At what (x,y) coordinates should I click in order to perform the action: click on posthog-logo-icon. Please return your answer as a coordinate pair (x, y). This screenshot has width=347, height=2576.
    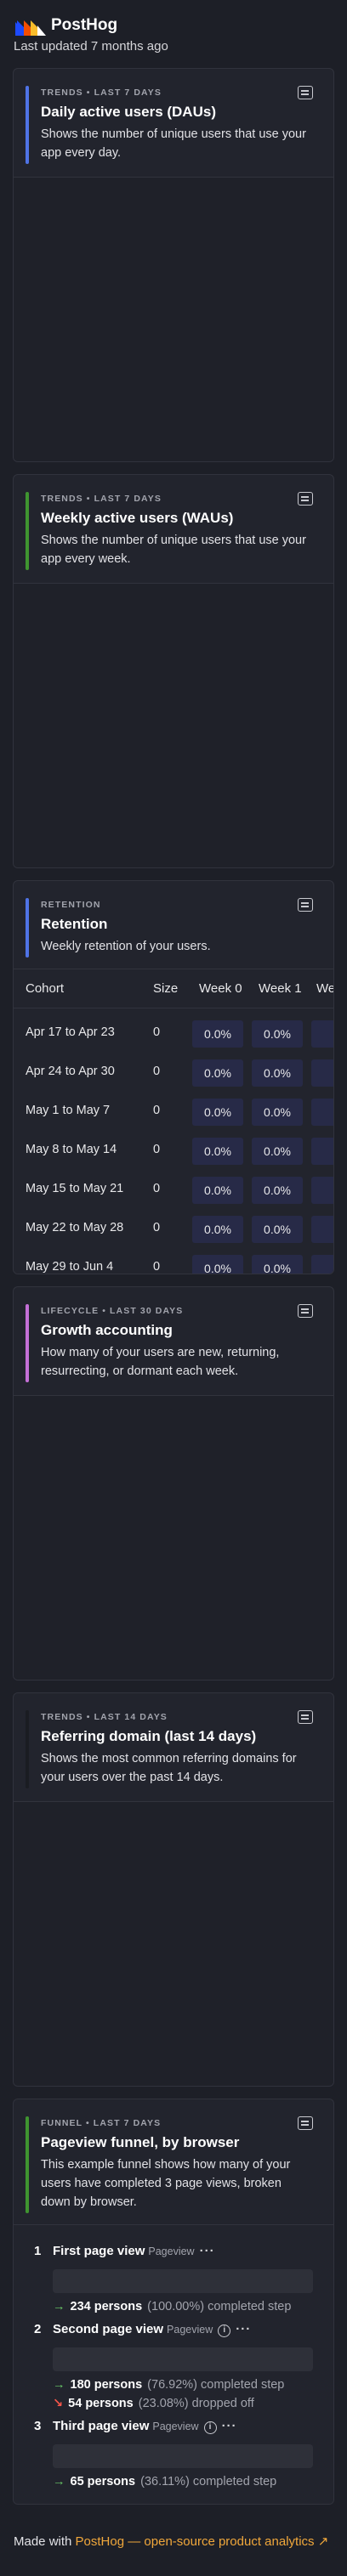
    Looking at the image, I should click on (30, 28).